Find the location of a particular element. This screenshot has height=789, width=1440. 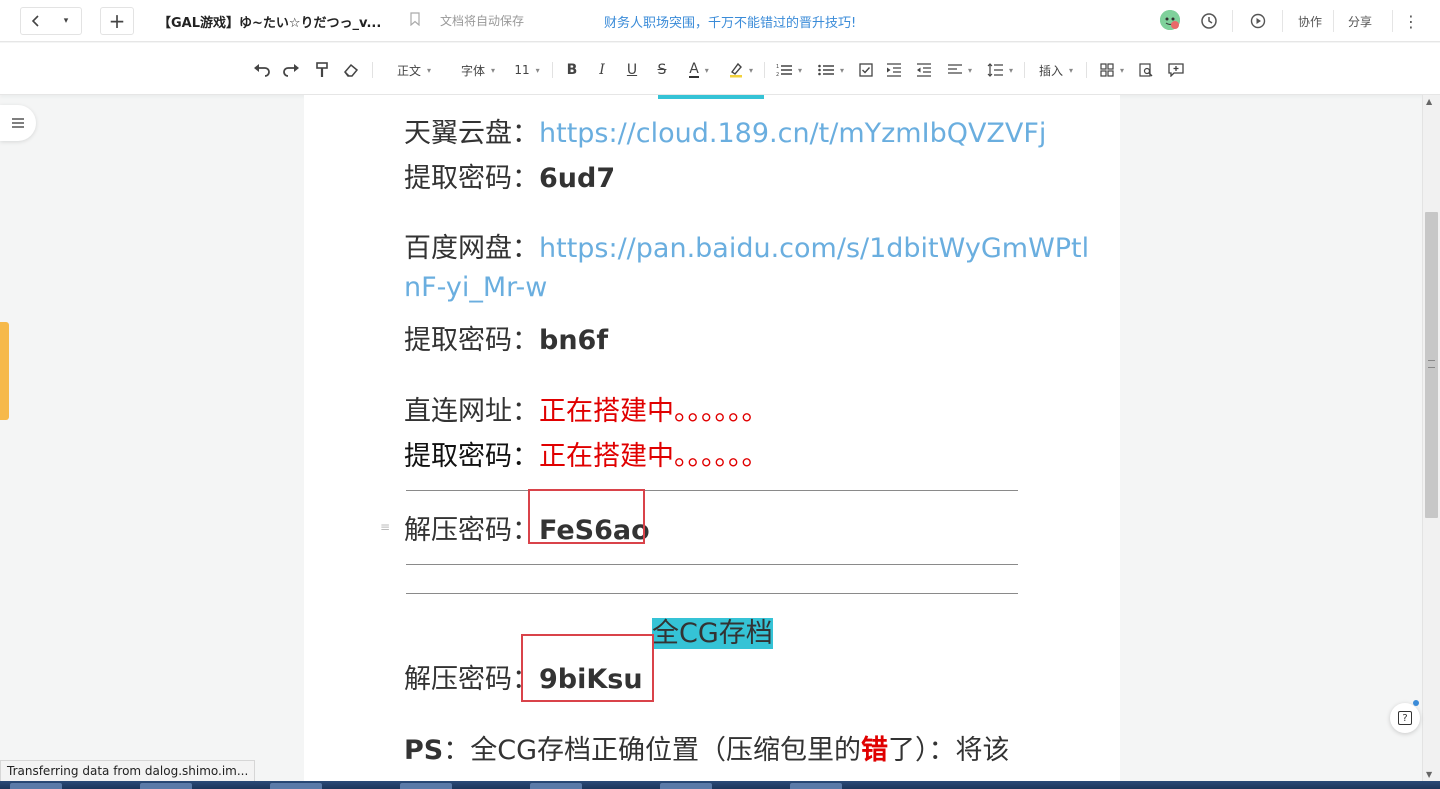

font-family-select: 字体 ▾ is located at coordinates (478, 70).